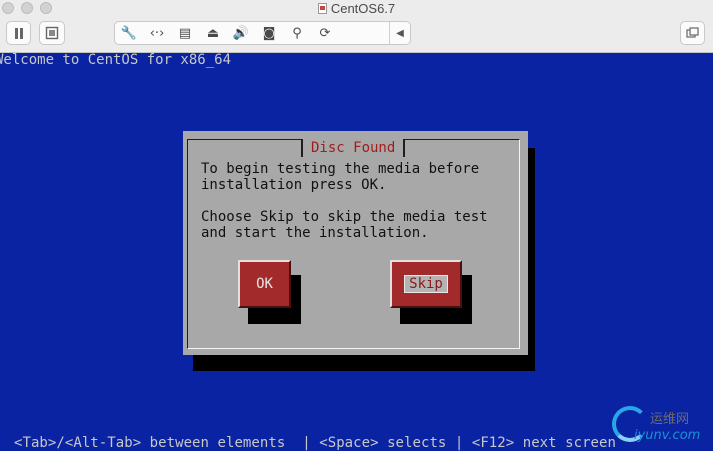  I want to click on usb-icon: ⚲, so click(297, 33).